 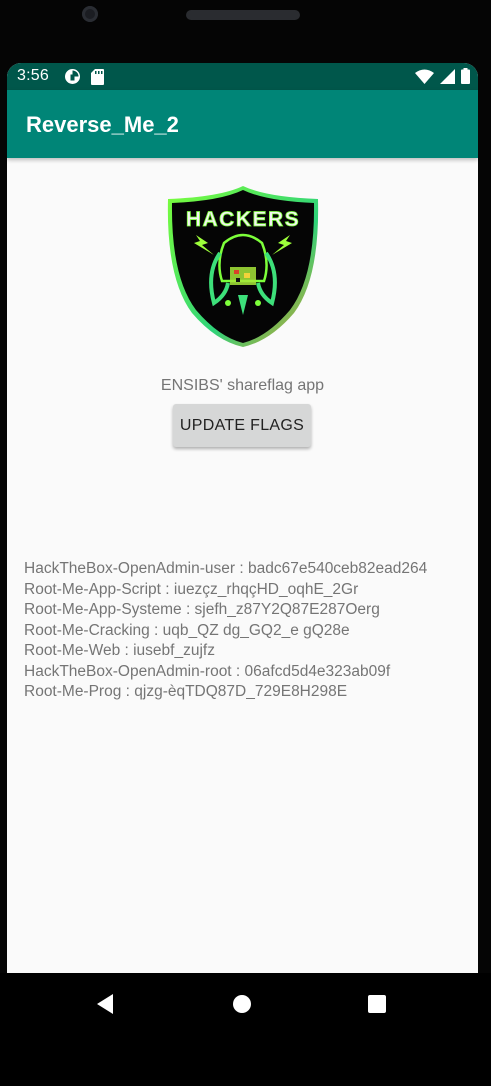 I want to click on status-notification-icons, so click(x=84, y=79).